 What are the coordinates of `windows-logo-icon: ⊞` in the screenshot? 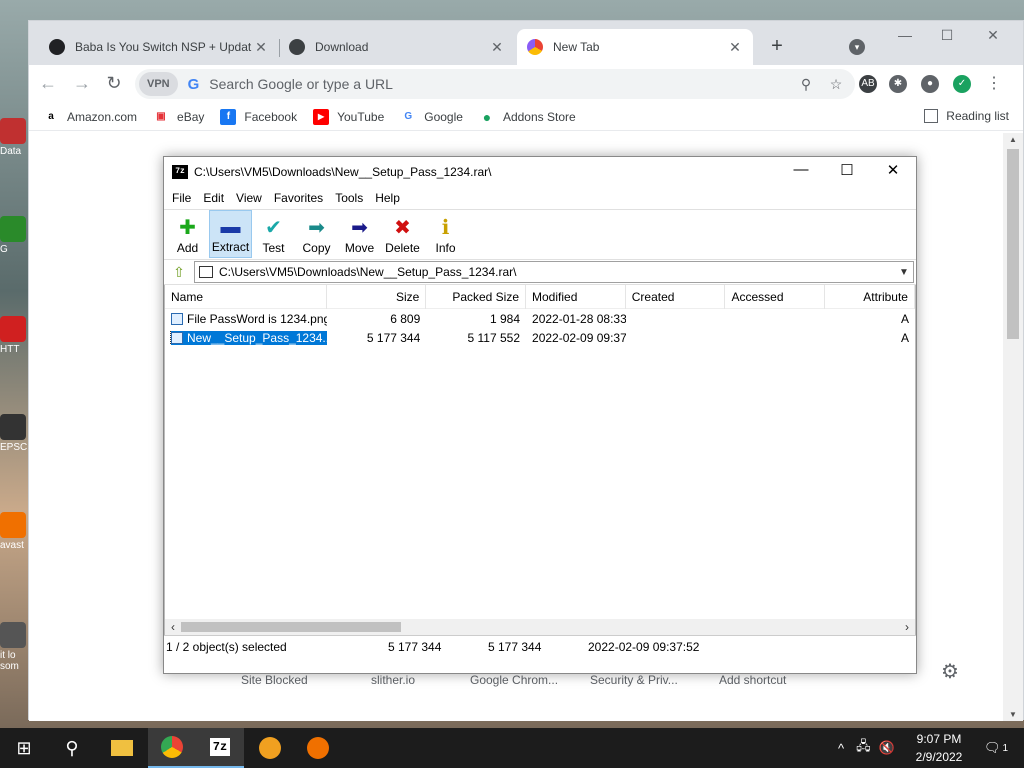 It's located at (24, 747).